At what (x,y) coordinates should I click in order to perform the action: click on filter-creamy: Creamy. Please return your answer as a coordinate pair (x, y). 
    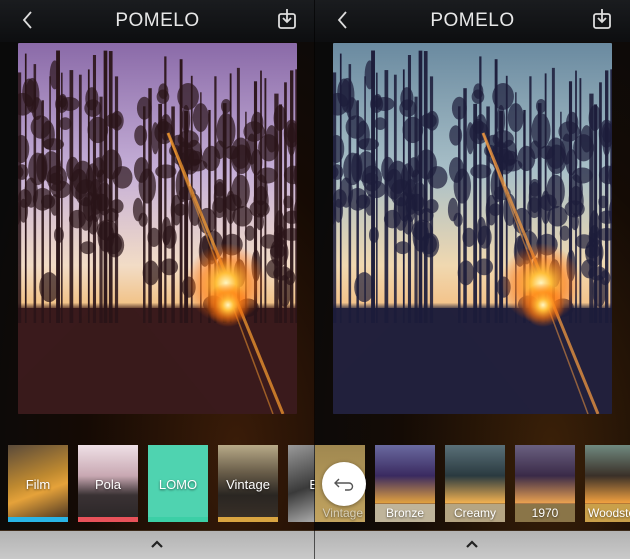
    Looking at the image, I should click on (475, 483).